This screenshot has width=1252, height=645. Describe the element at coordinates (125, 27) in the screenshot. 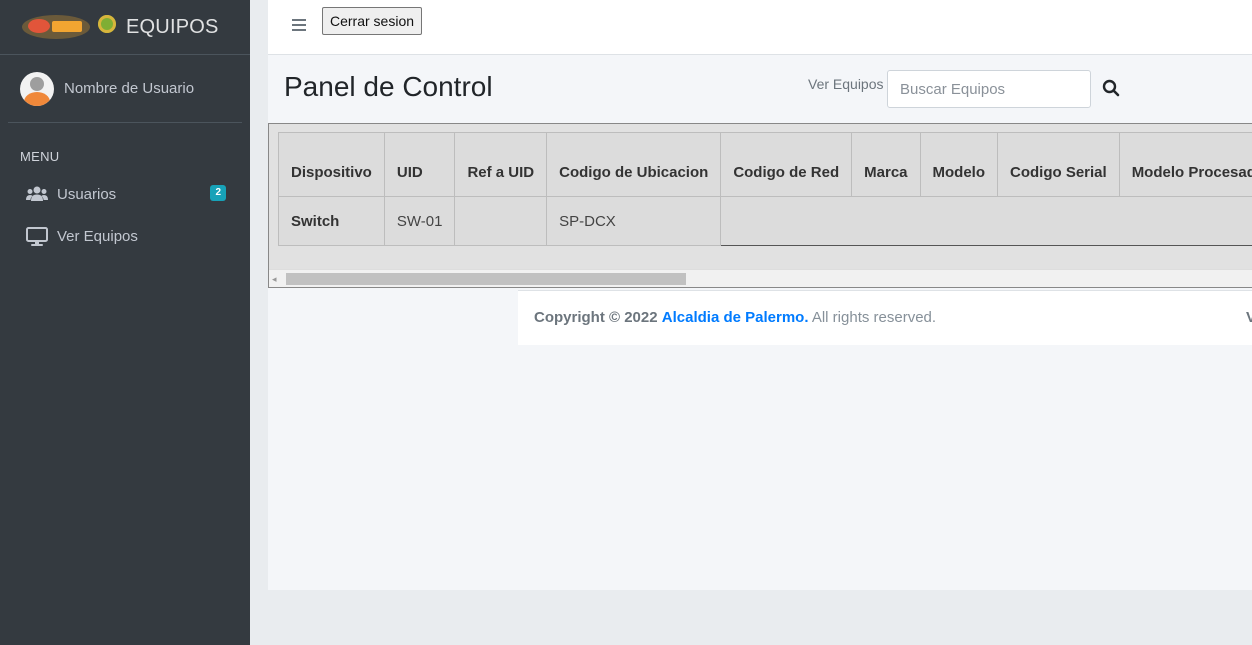

I see `brand-link: EQUIPOS` at that location.